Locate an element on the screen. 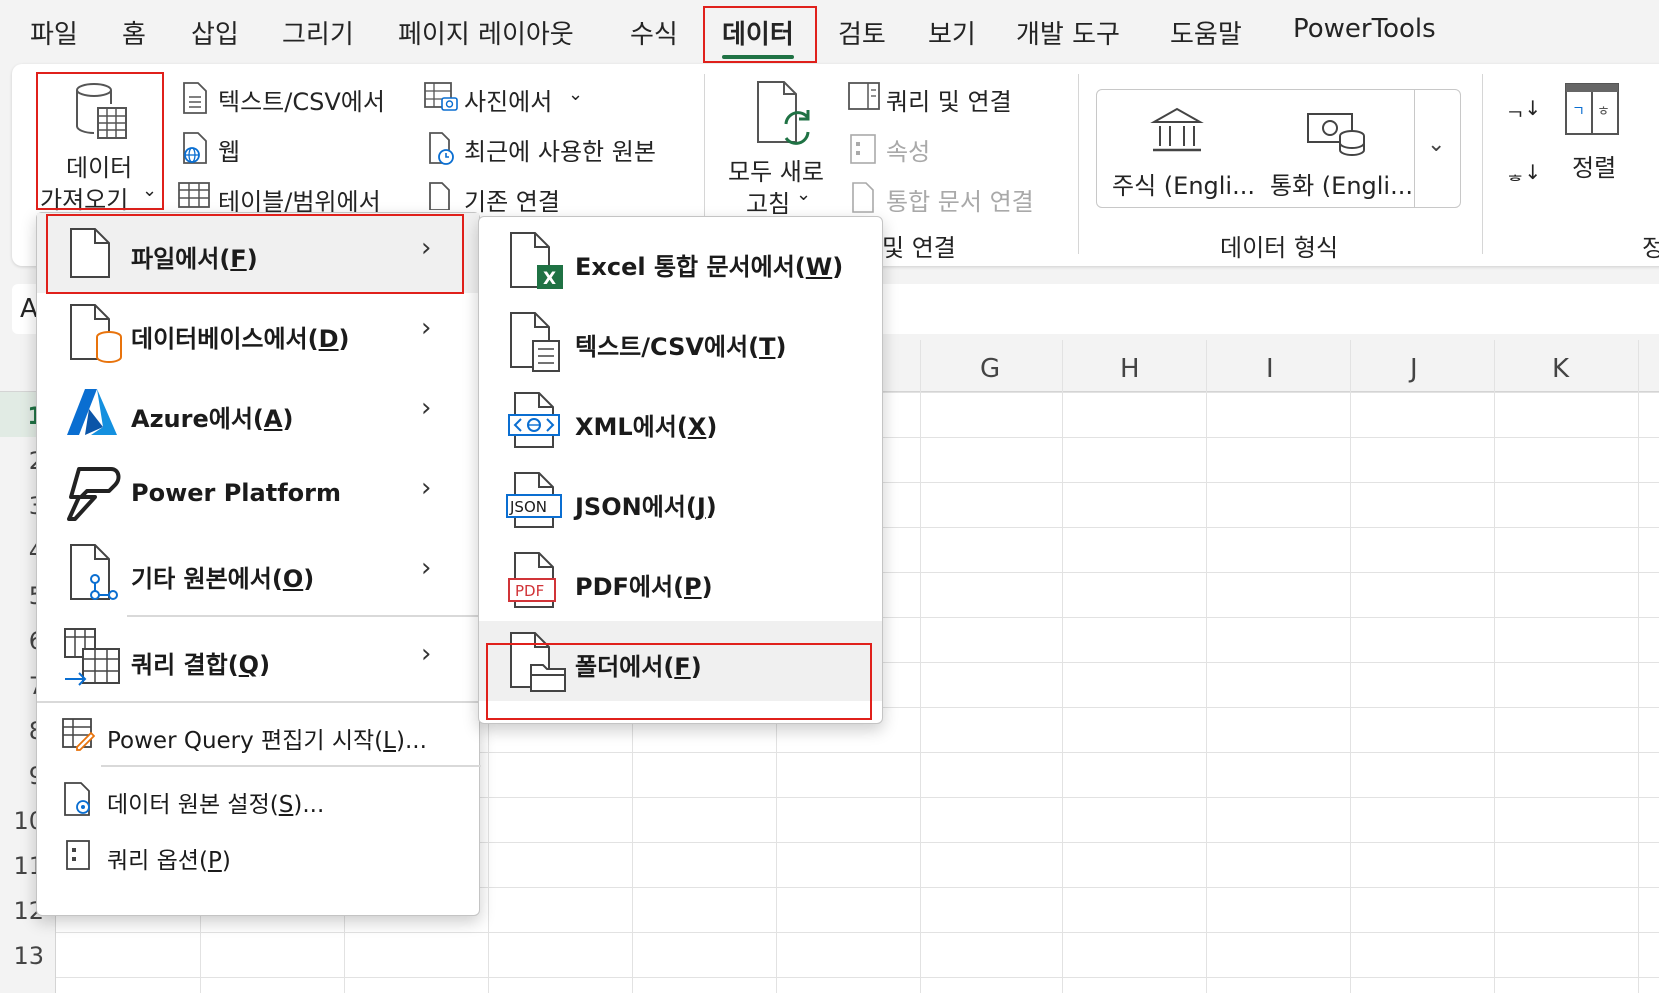  column-header-j: J is located at coordinates (1414, 369).